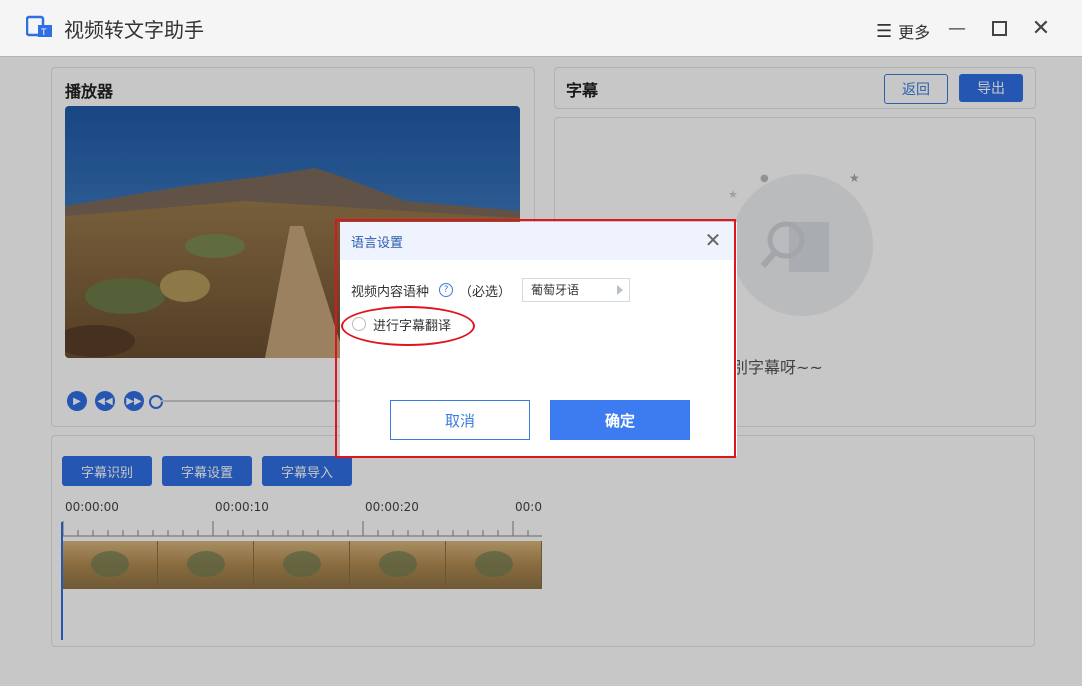  I want to click on maximize-button, so click(999, 28).